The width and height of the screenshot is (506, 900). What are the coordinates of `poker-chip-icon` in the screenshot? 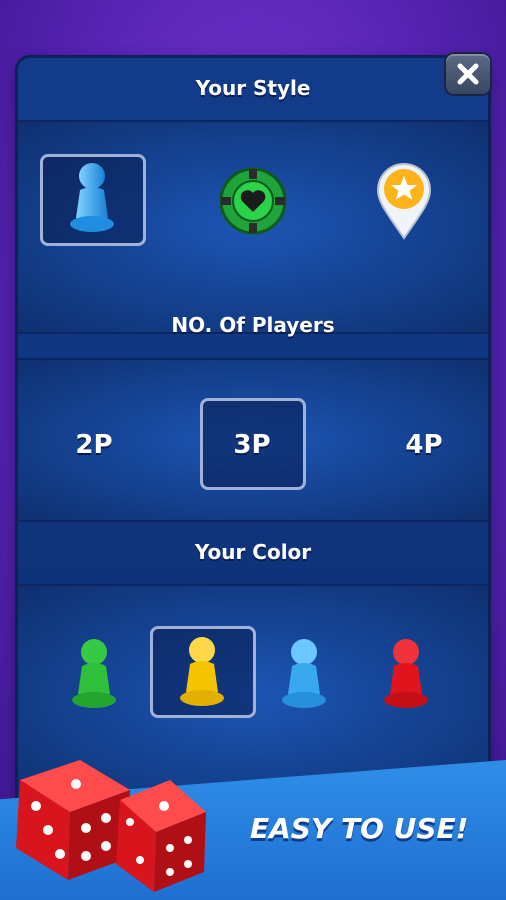 It's located at (253, 201).